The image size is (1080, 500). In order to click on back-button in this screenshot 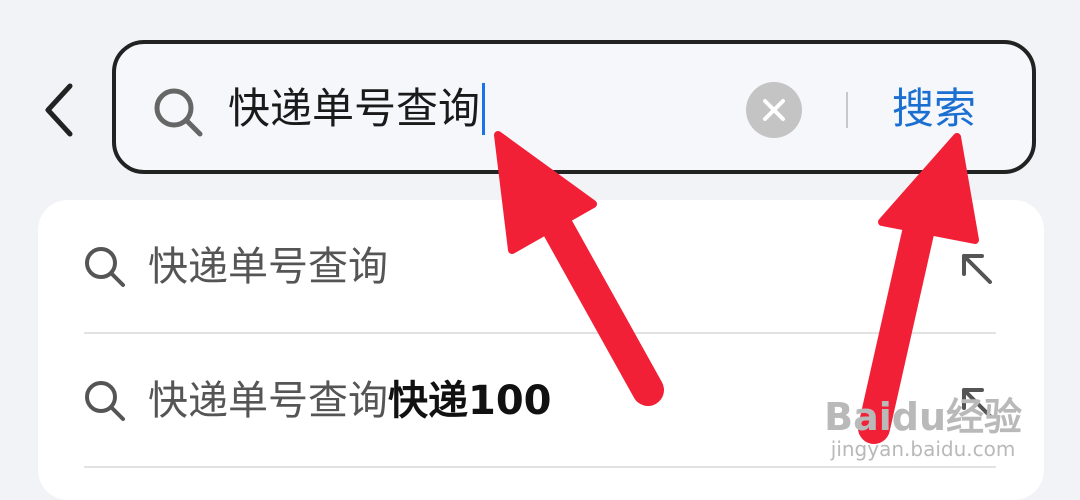, I will do `click(60, 110)`.